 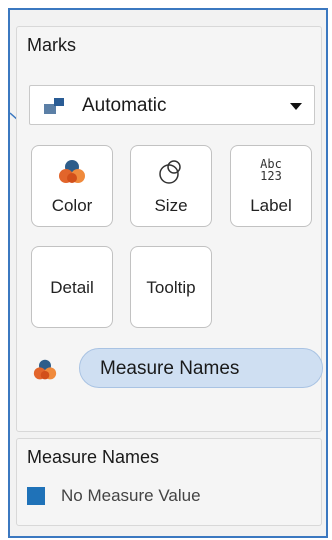 What do you see at coordinates (271, 170) in the screenshot?
I see `abc-123-icon: Abc 123` at bounding box center [271, 170].